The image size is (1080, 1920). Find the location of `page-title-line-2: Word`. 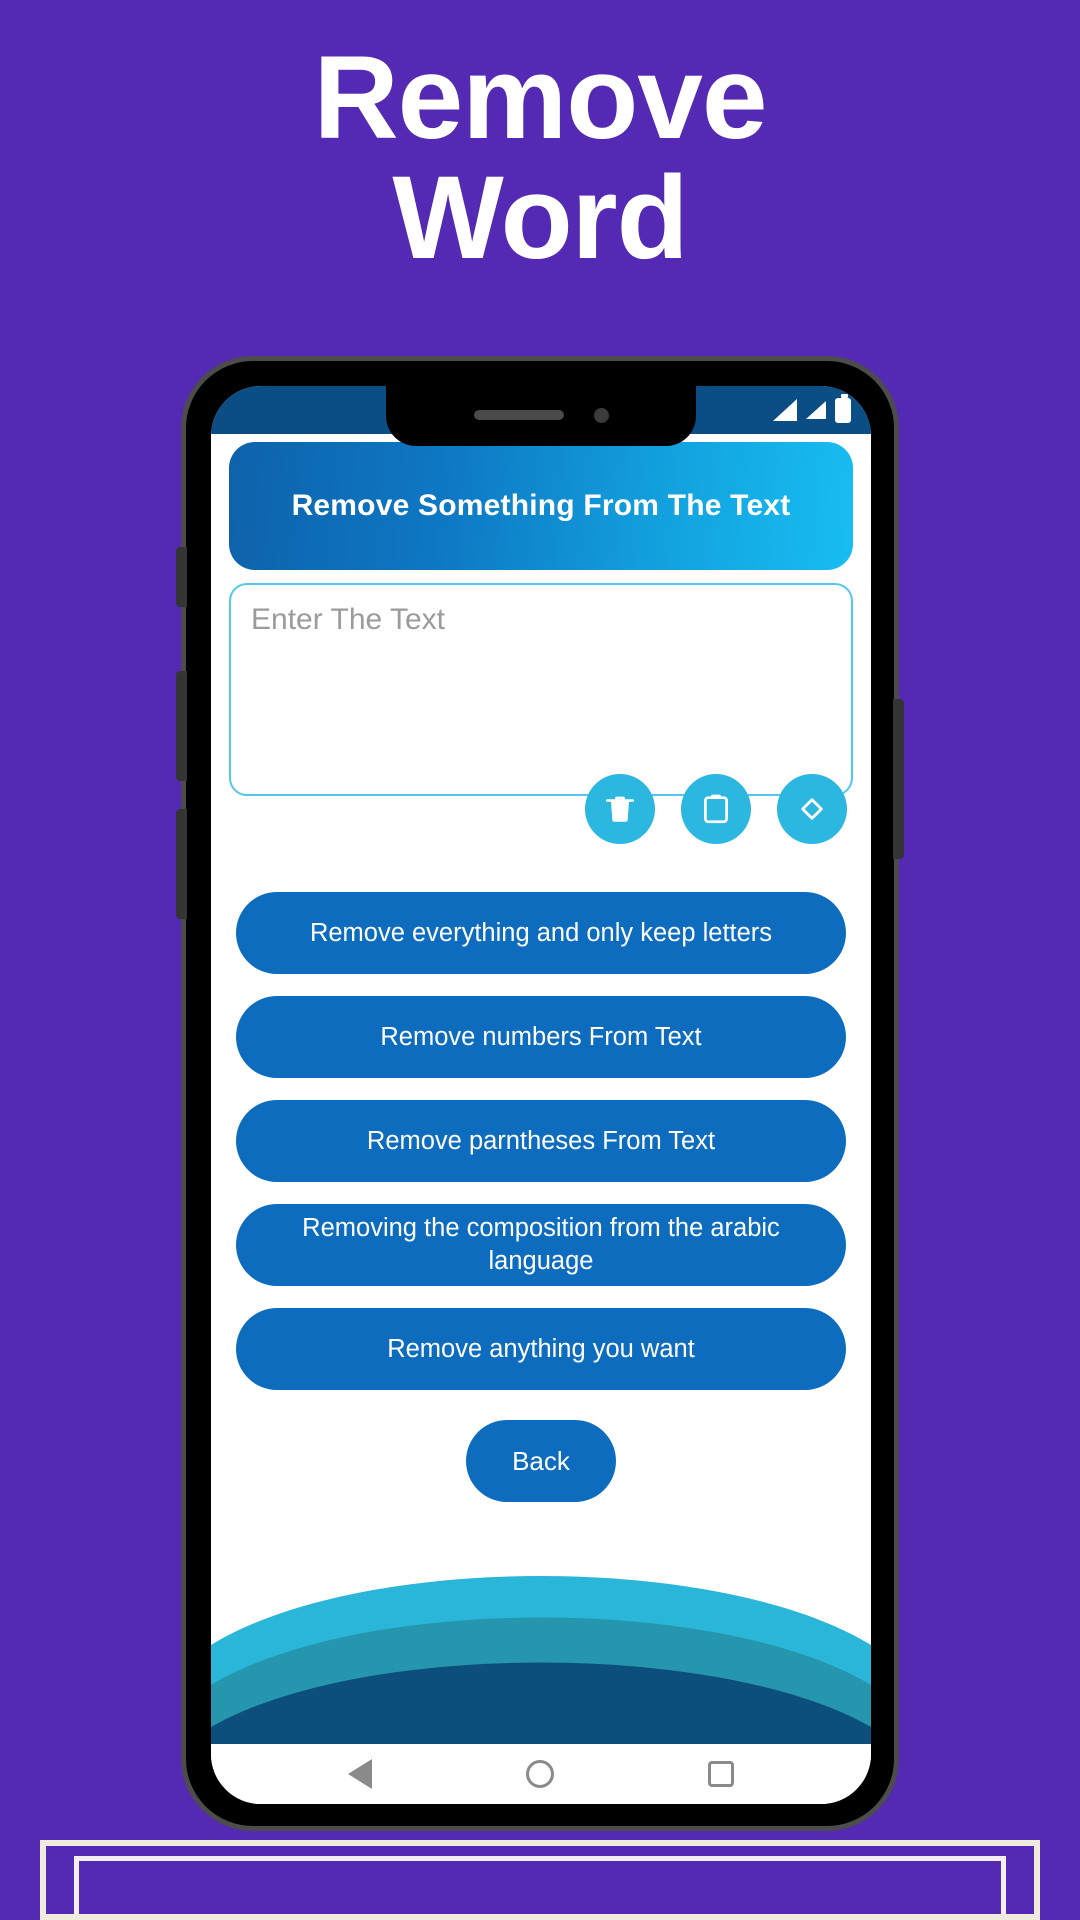

page-title-line-2: Word is located at coordinates (540, 218).